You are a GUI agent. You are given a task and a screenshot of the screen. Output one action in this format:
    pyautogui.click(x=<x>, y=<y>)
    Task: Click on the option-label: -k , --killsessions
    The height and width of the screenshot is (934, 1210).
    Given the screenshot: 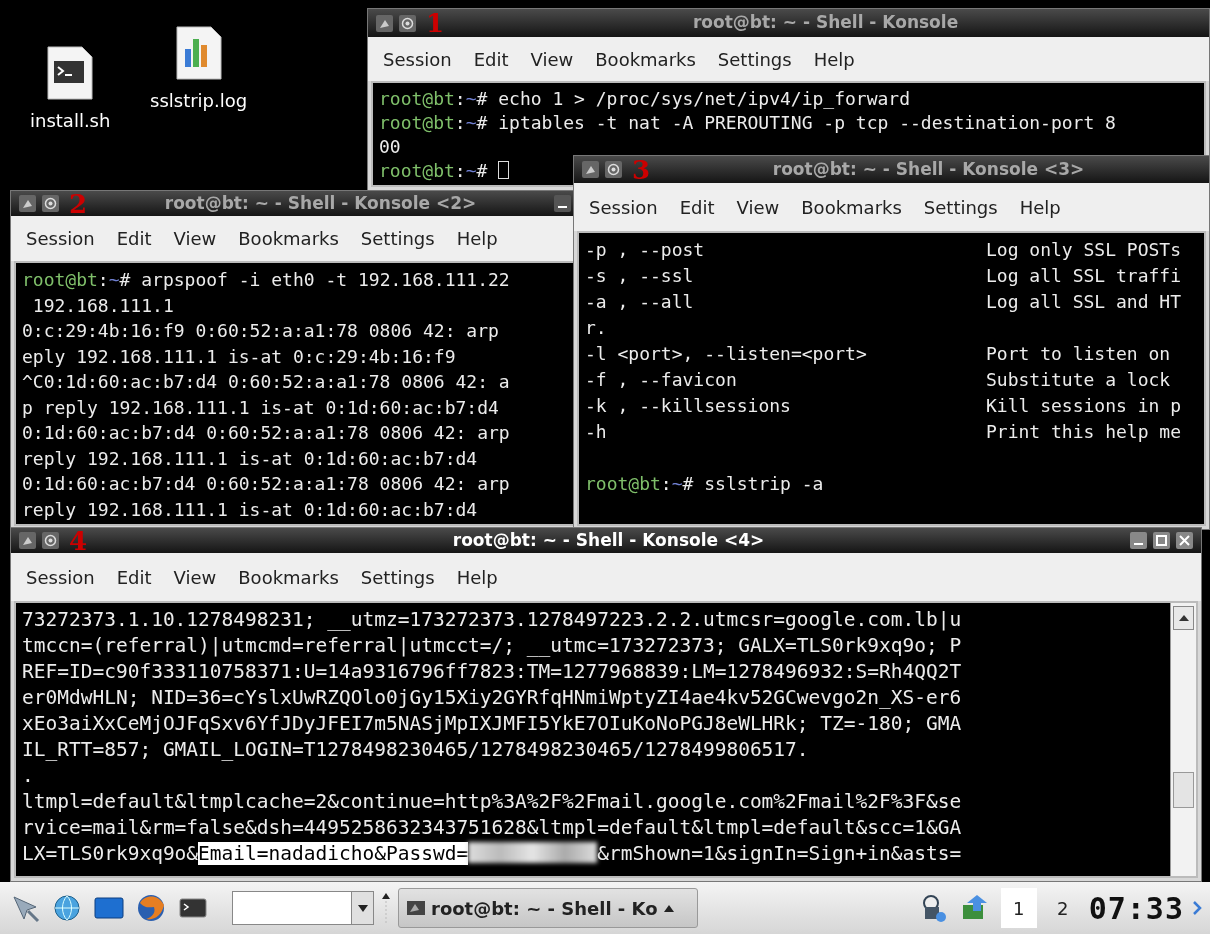 What is the action you would take?
    pyautogui.click(x=688, y=406)
    